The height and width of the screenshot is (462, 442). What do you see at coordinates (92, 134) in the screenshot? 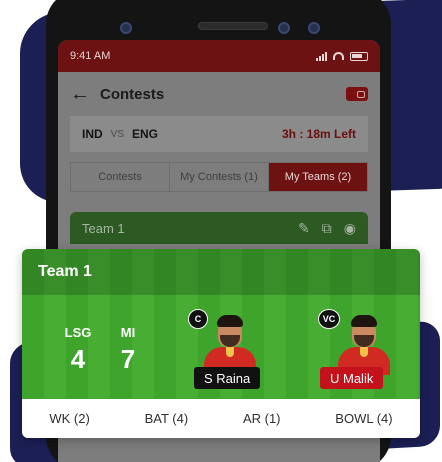
I see `team-a-label: IND` at bounding box center [92, 134].